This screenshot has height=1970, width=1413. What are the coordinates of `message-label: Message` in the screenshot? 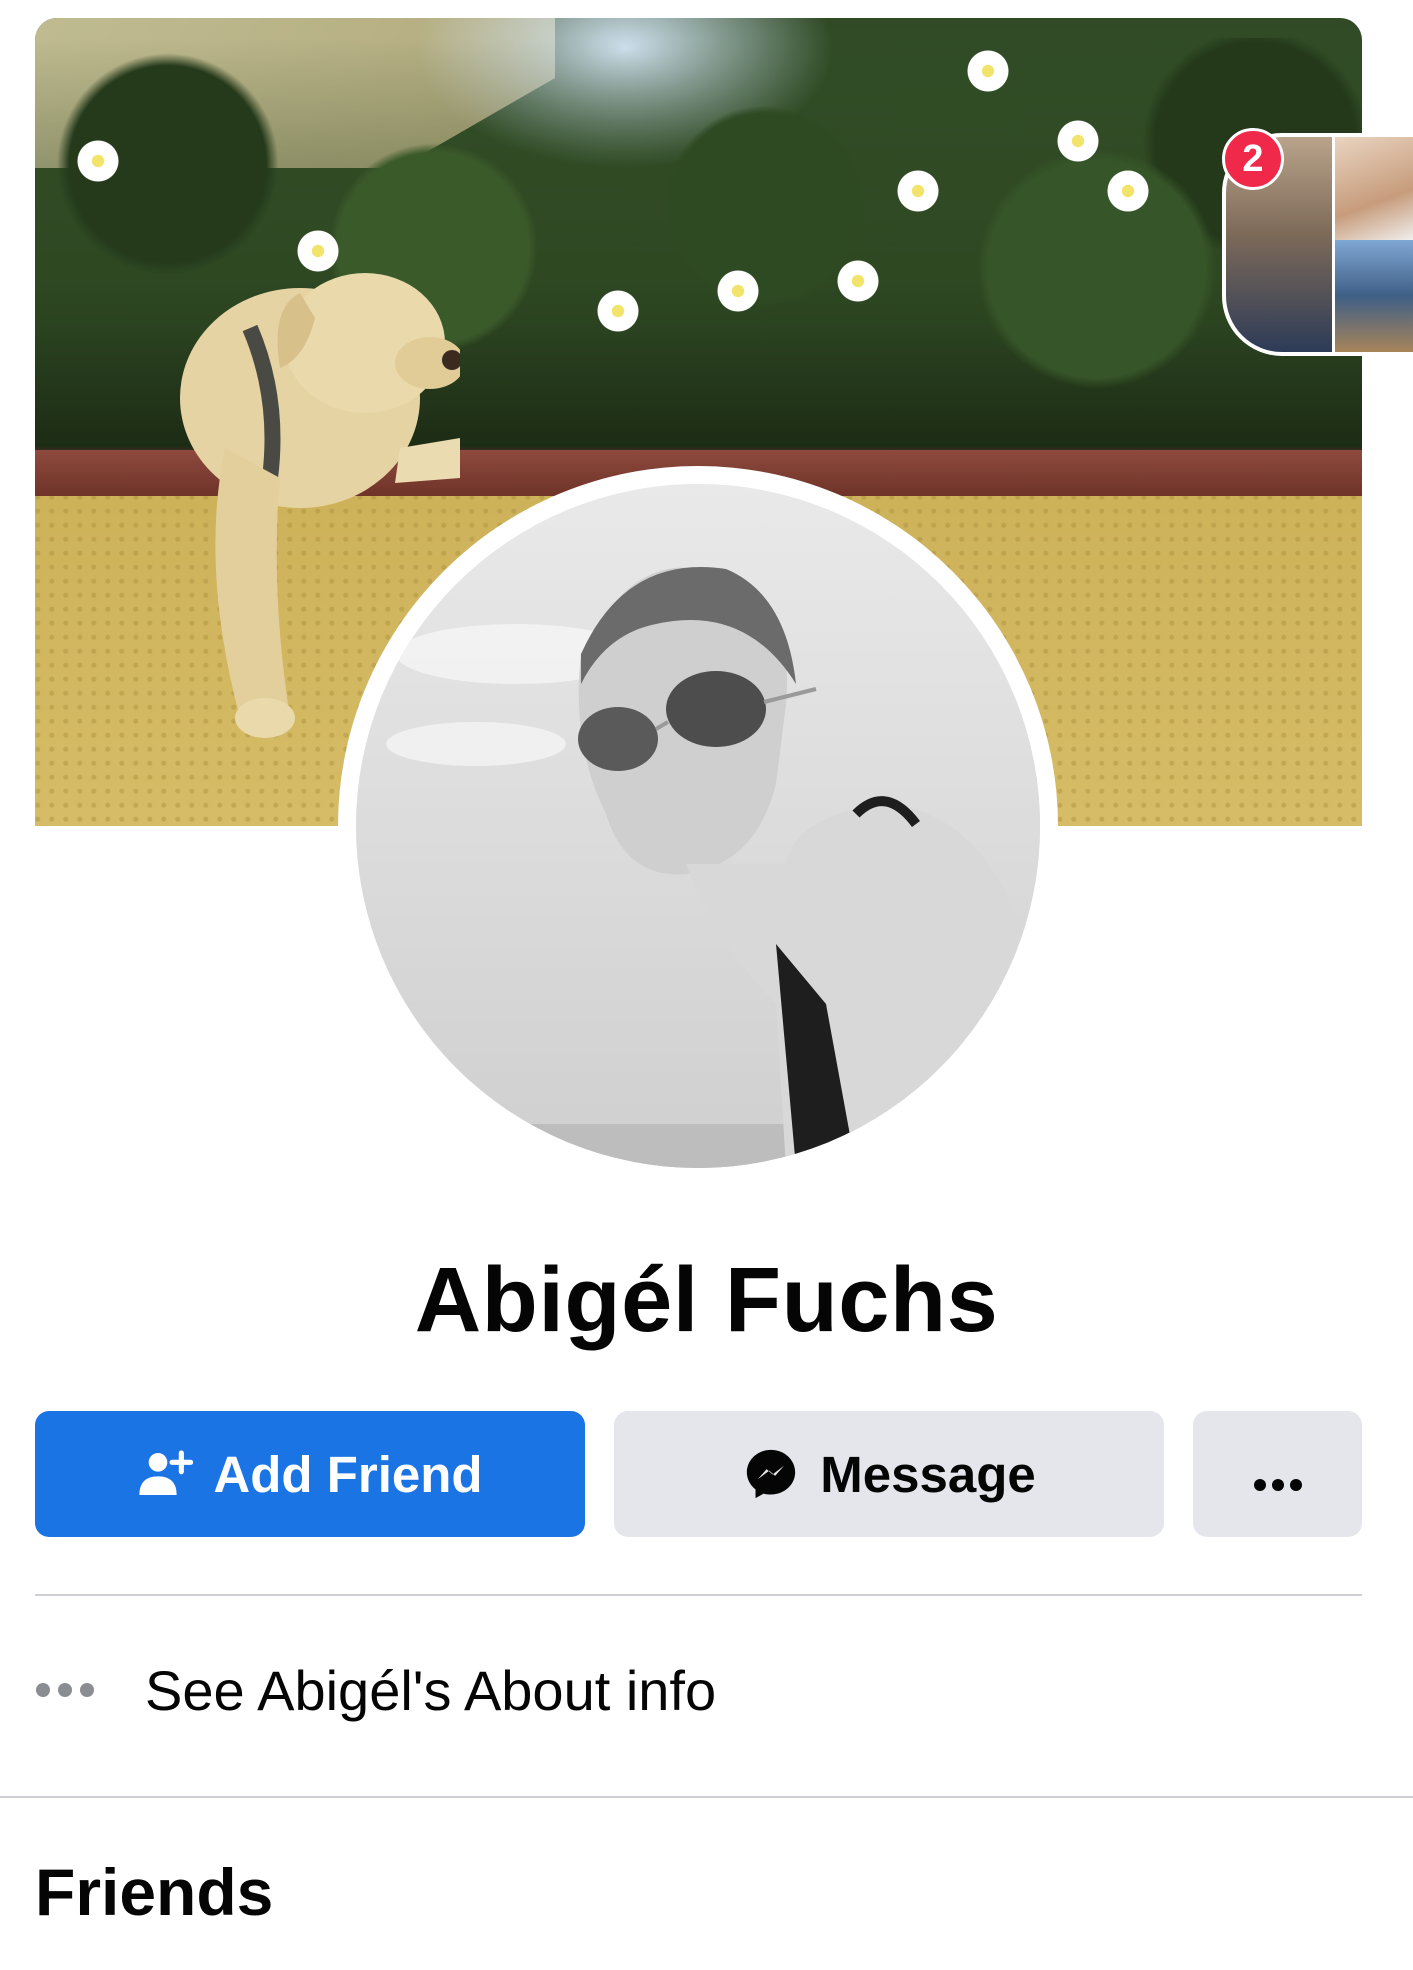 It's located at (928, 1474).